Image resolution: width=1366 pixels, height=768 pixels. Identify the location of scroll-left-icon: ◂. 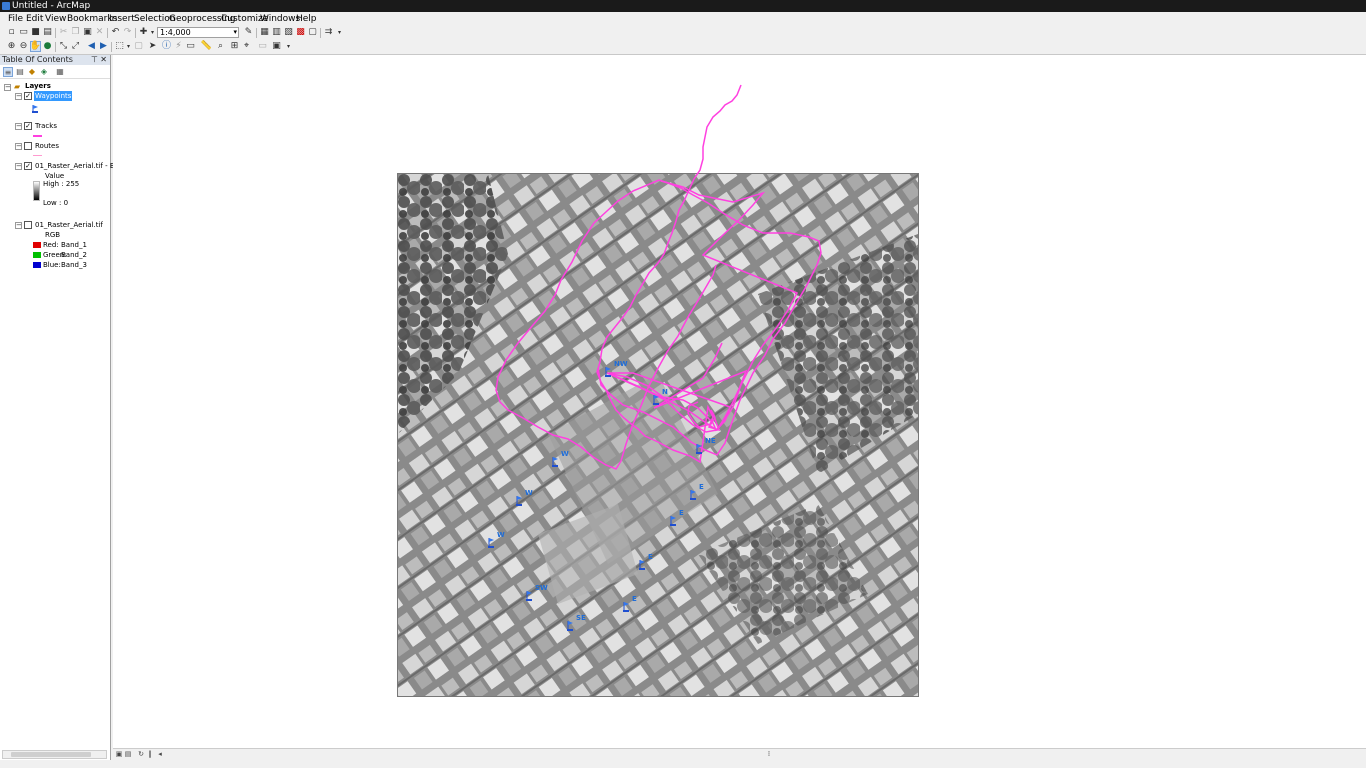
(160, 754).